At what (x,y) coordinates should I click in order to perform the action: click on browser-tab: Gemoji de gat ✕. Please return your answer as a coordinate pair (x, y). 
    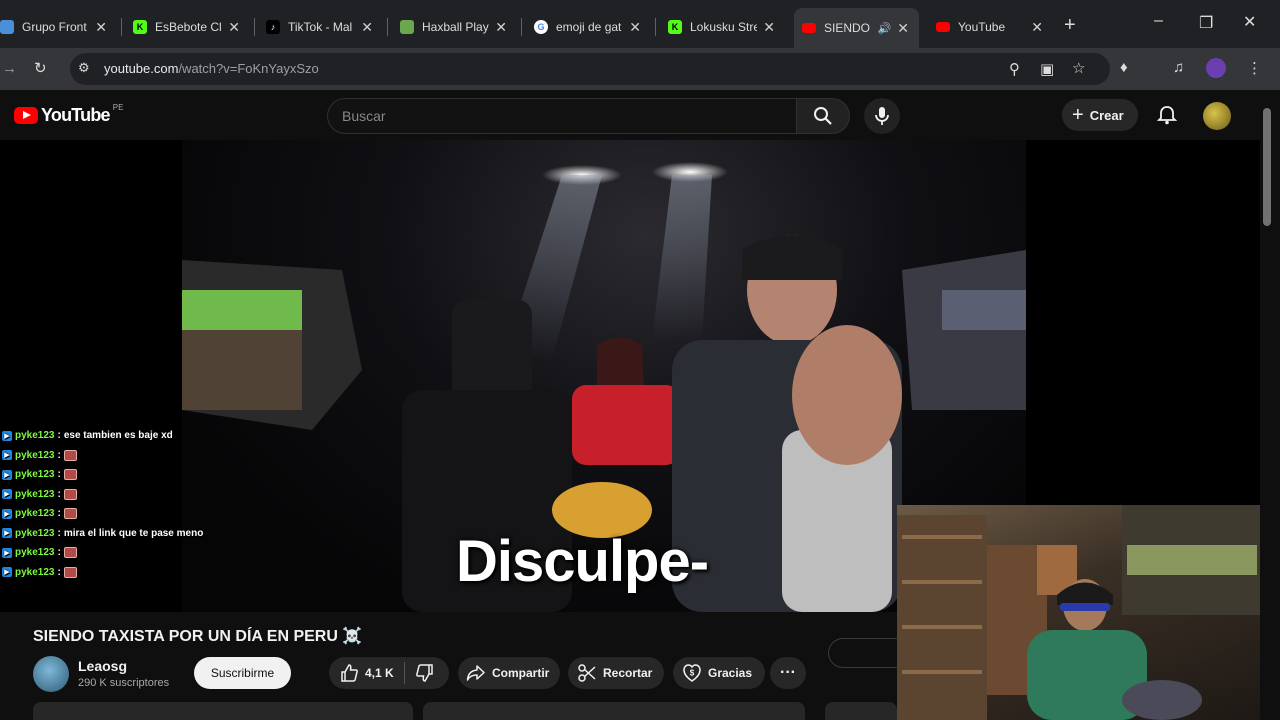
    Looking at the image, I should click on (588, 27).